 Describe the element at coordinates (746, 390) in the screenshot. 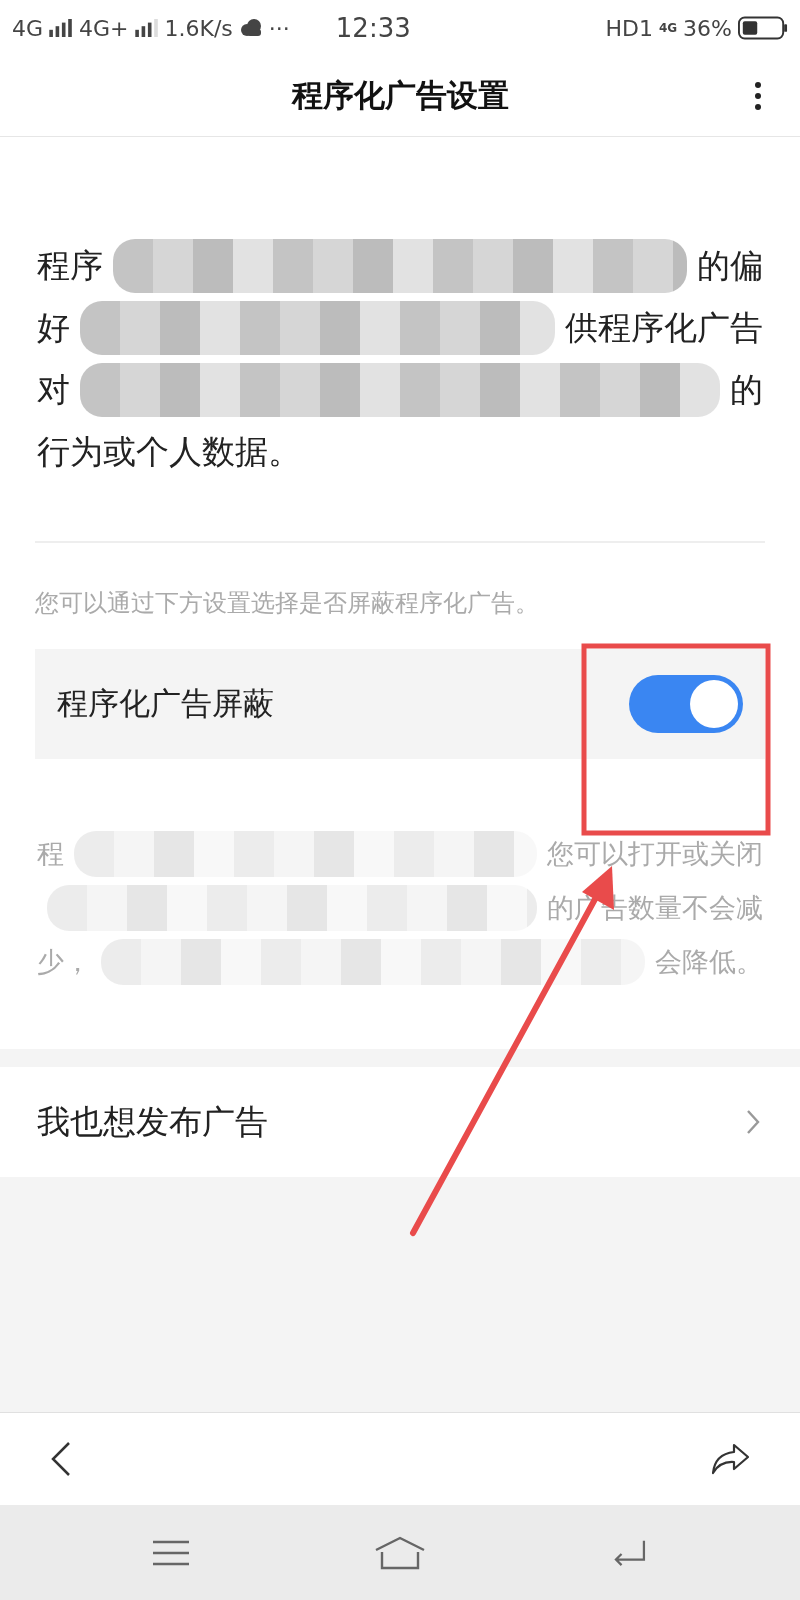

I see `intro-text: 的` at that location.